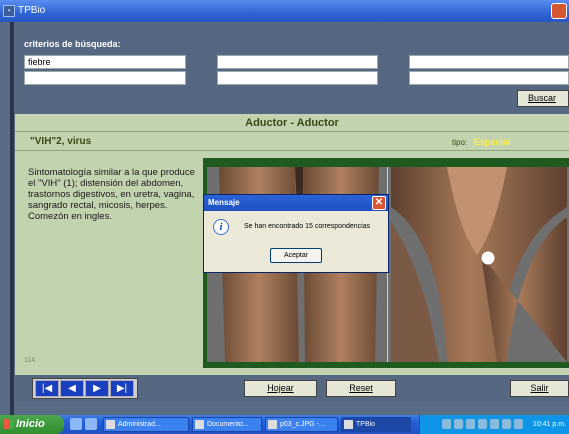 The width and height of the screenshot is (569, 434). I want to click on last-icon: ▶|, so click(122, 388).